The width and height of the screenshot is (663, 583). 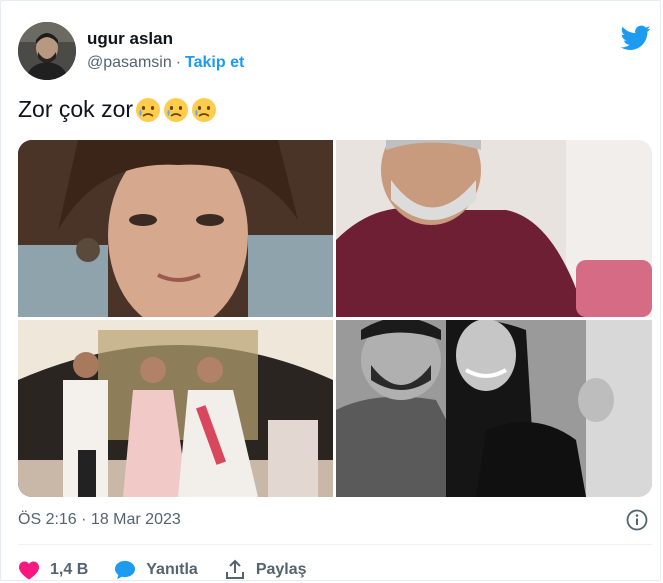 I want to click on handle-row: @pasamsin · Takip et, so click(x=165, y=63).